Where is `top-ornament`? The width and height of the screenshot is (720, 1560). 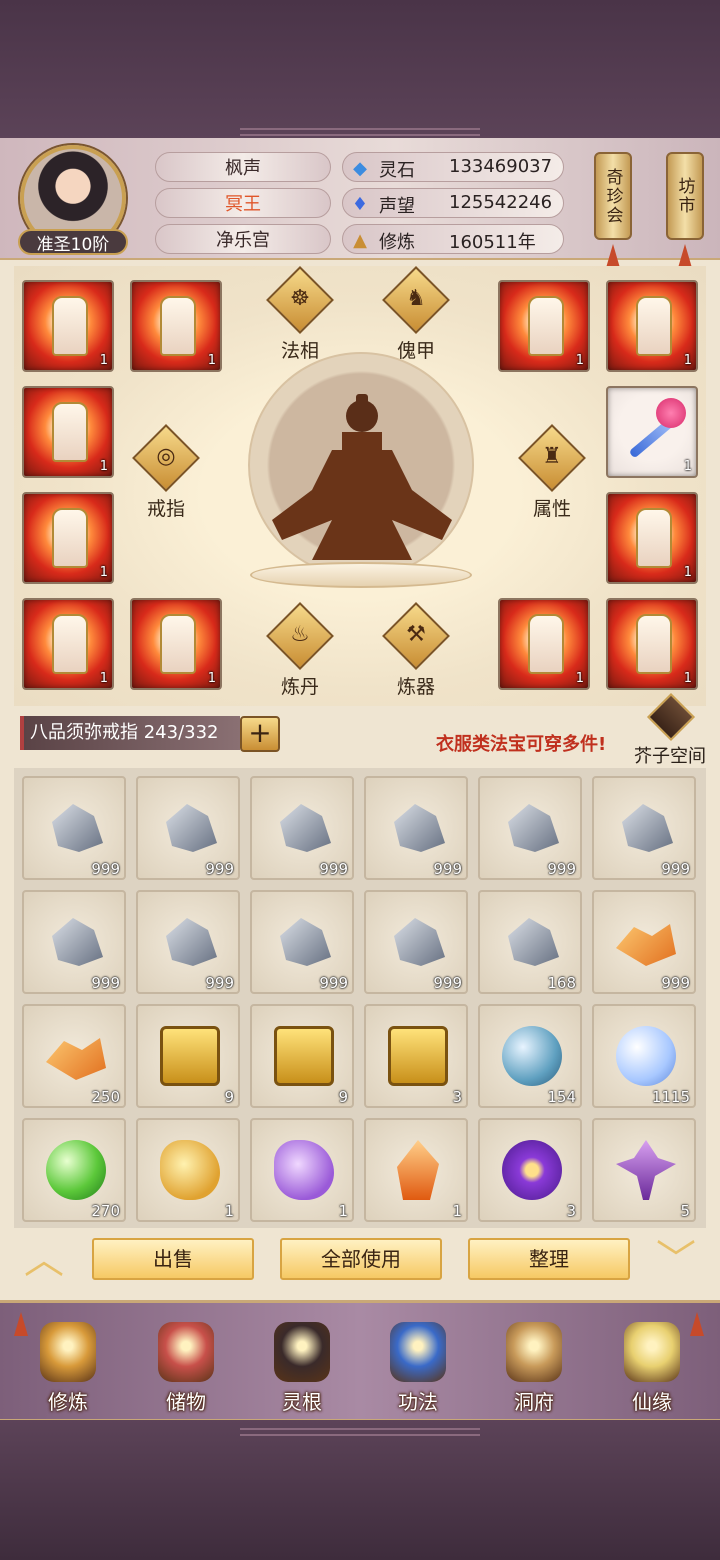 top-ornament is located at coordinates (360, 132).